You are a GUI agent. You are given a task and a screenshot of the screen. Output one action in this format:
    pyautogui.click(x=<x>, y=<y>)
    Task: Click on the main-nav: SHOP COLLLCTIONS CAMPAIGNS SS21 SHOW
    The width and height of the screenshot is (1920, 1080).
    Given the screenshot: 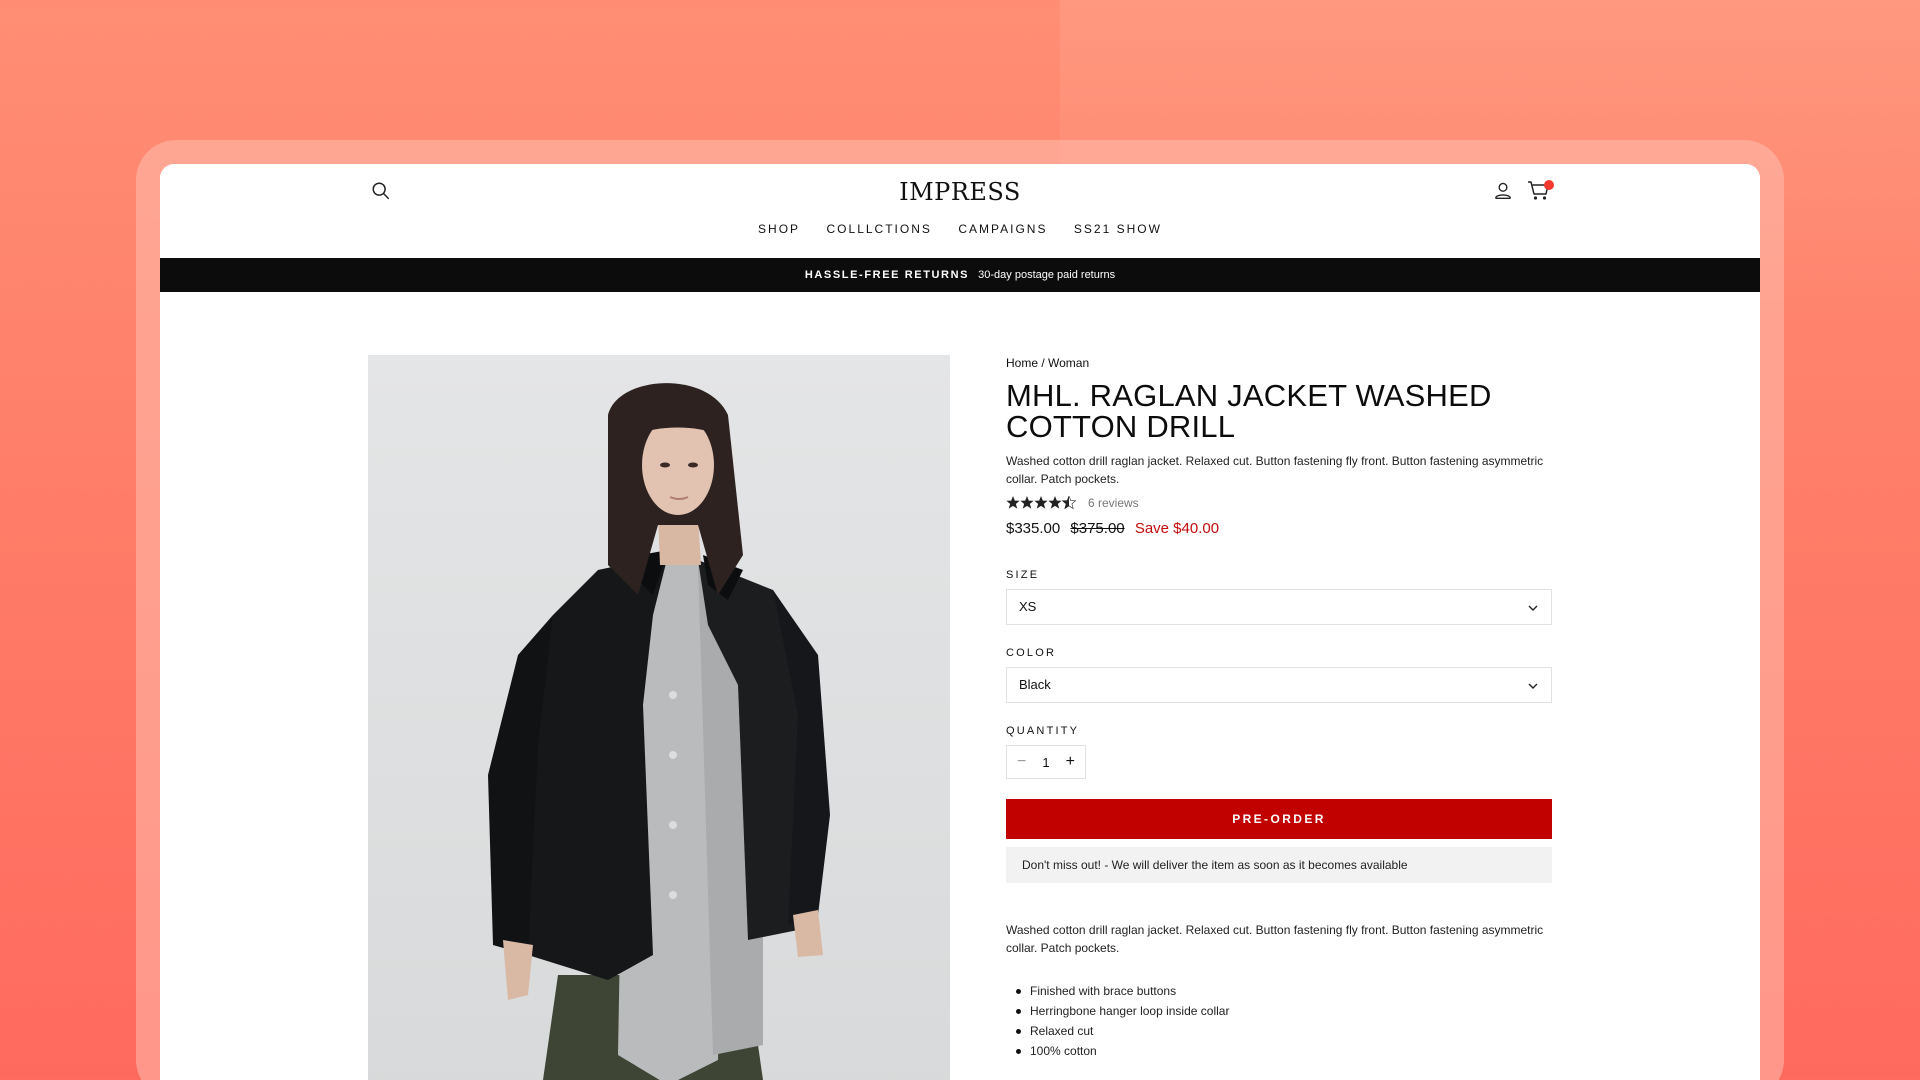 What is the action you would take?
    pyautogui.click(x=960, y=229)
    